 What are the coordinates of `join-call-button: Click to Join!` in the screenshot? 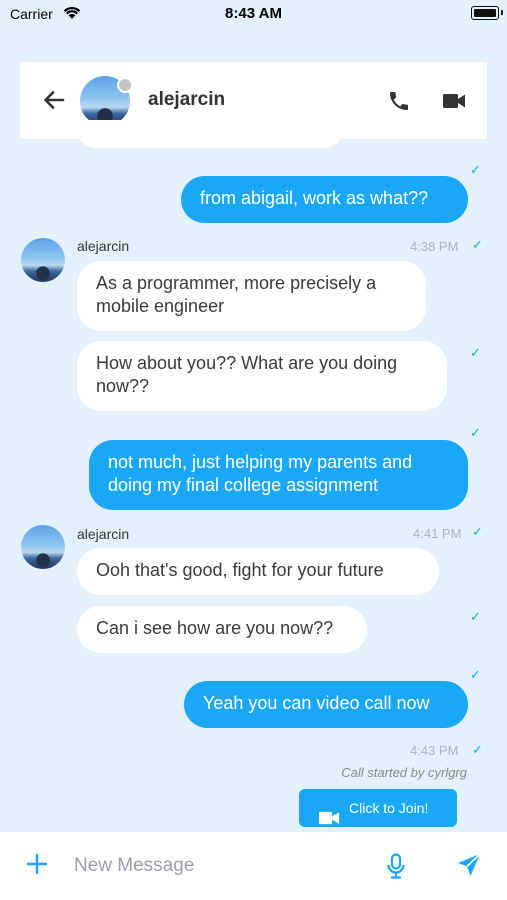 It's located at (378, 808).